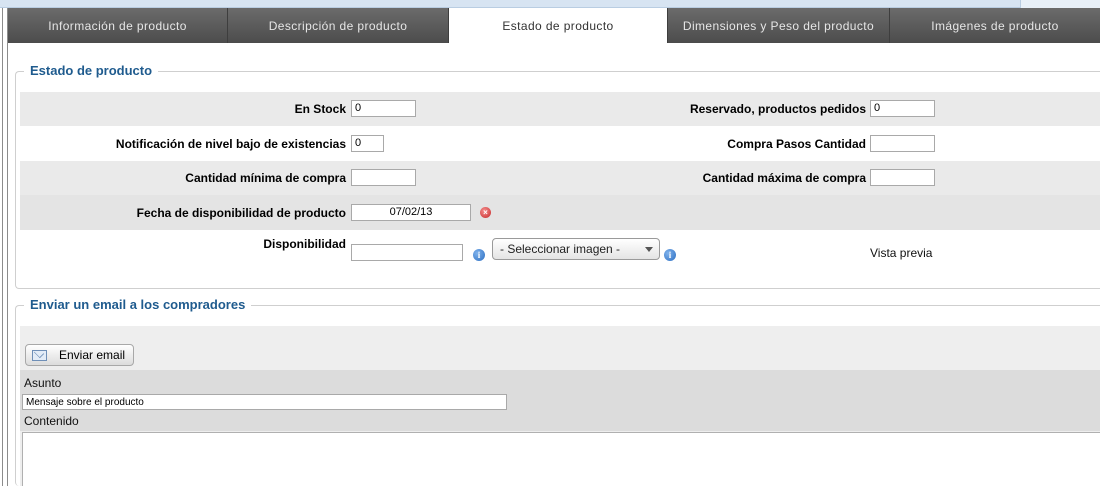 The height and width of the screenshot is (486, 1100). I want to click on image-select: - Seleccionar imagen -, so click(576, 249).